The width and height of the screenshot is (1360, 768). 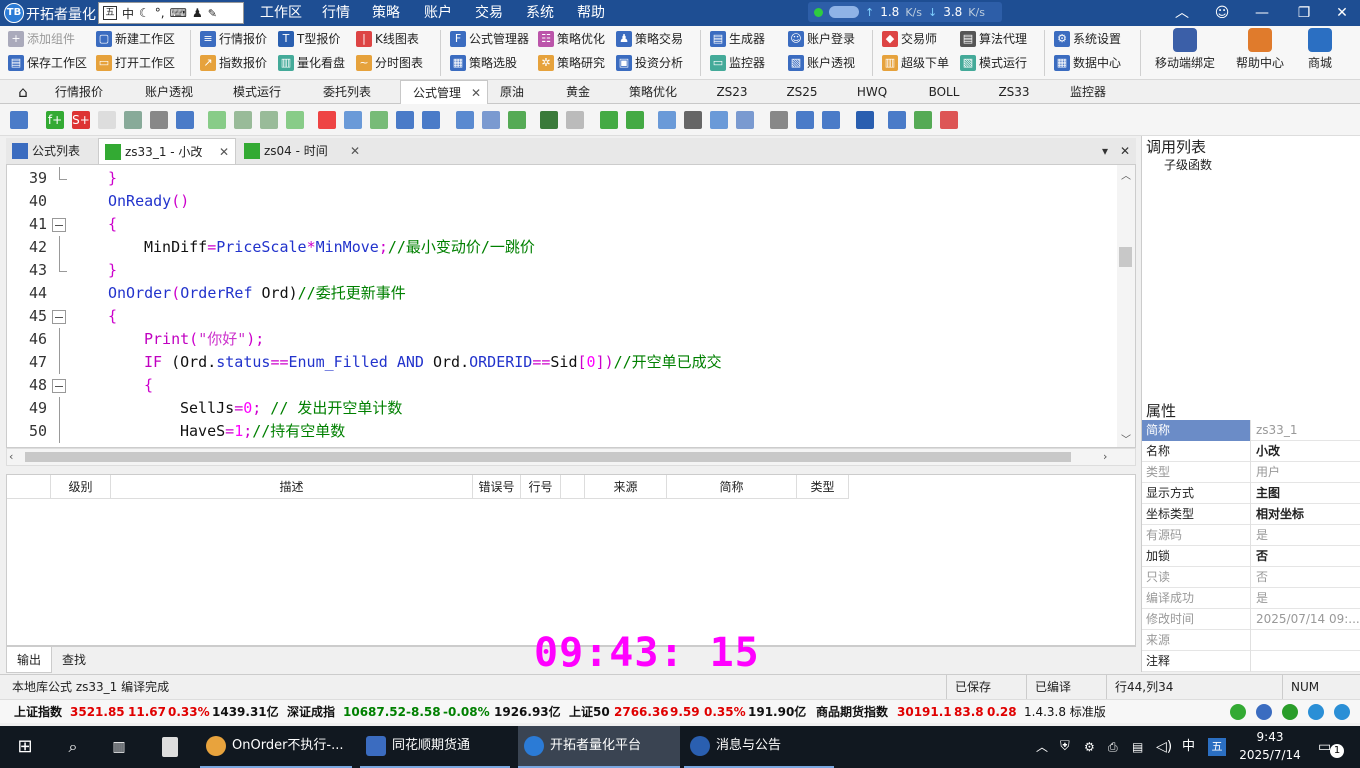 I want to click on prop-value: 相对坐标, so click(x=1306, y=514).